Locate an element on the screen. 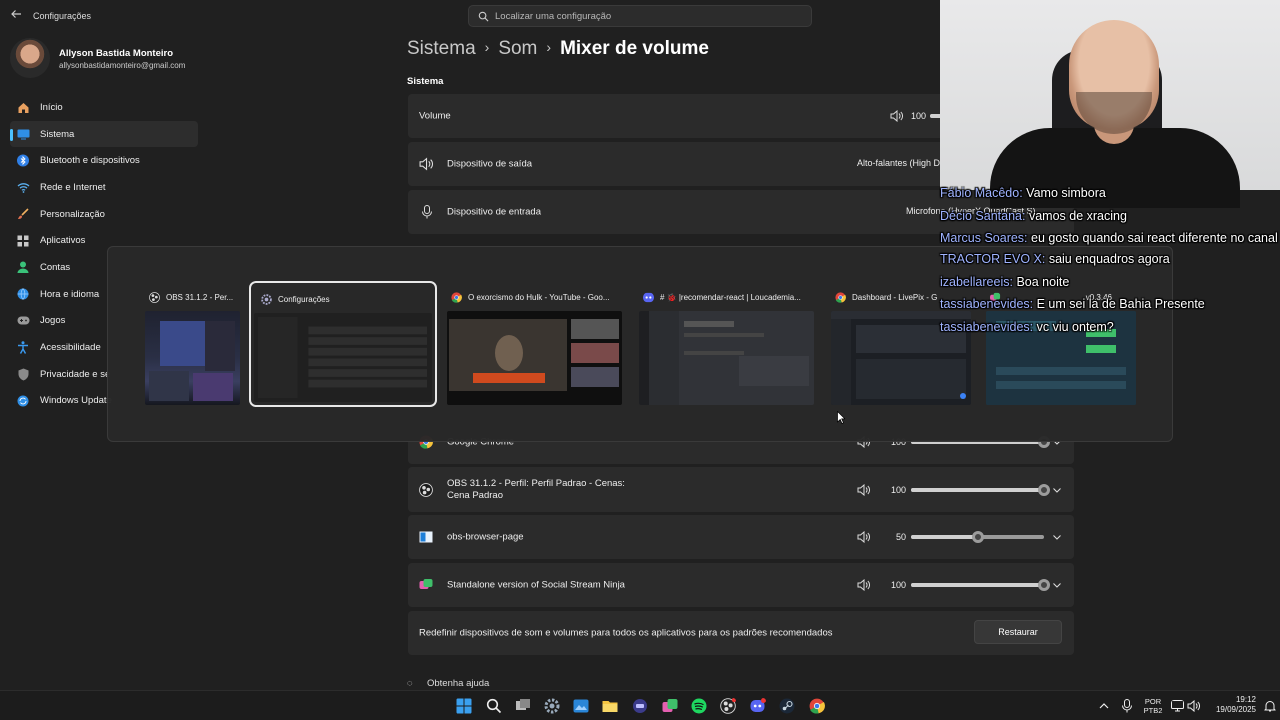 Image resolution: width=1280 pixels, height=720 pixels. system-volume-value: 100 is located at coordinates (918, 116).